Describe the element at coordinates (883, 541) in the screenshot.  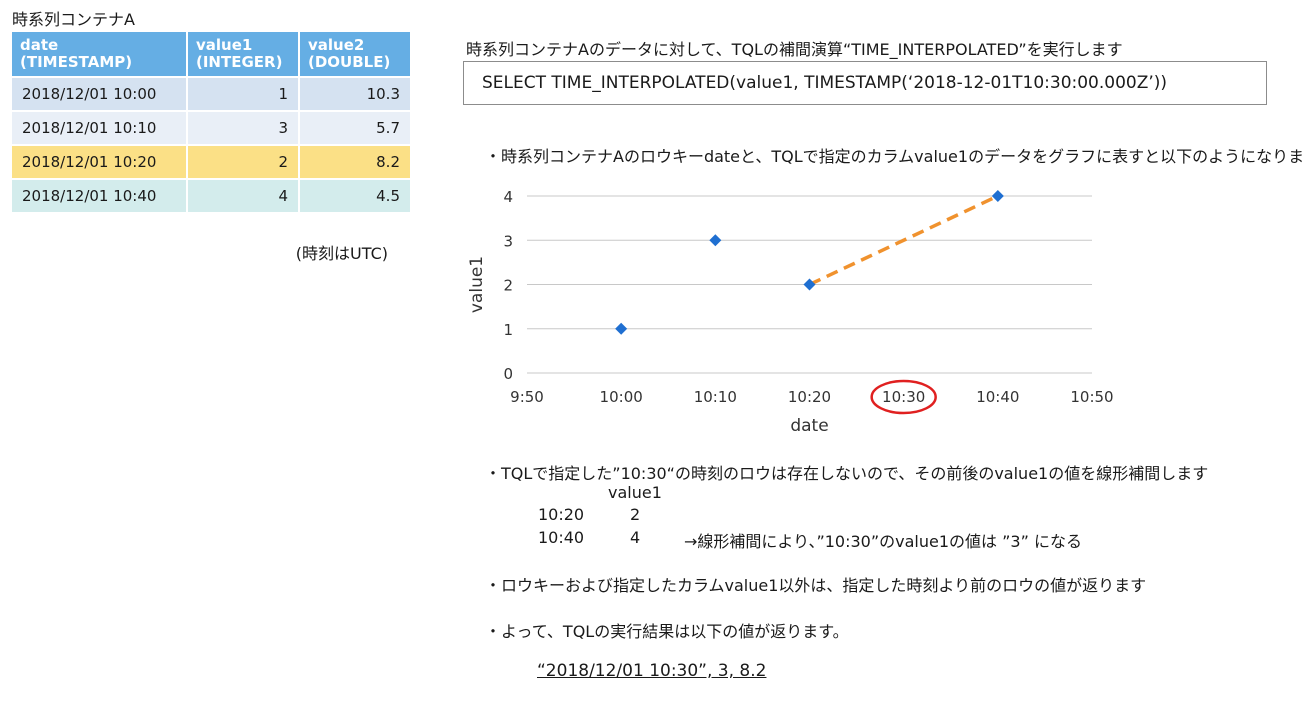
I see `interpolation-note: →線形補間により、”10:30”のvalue1の値は ”3” になる` at that location.